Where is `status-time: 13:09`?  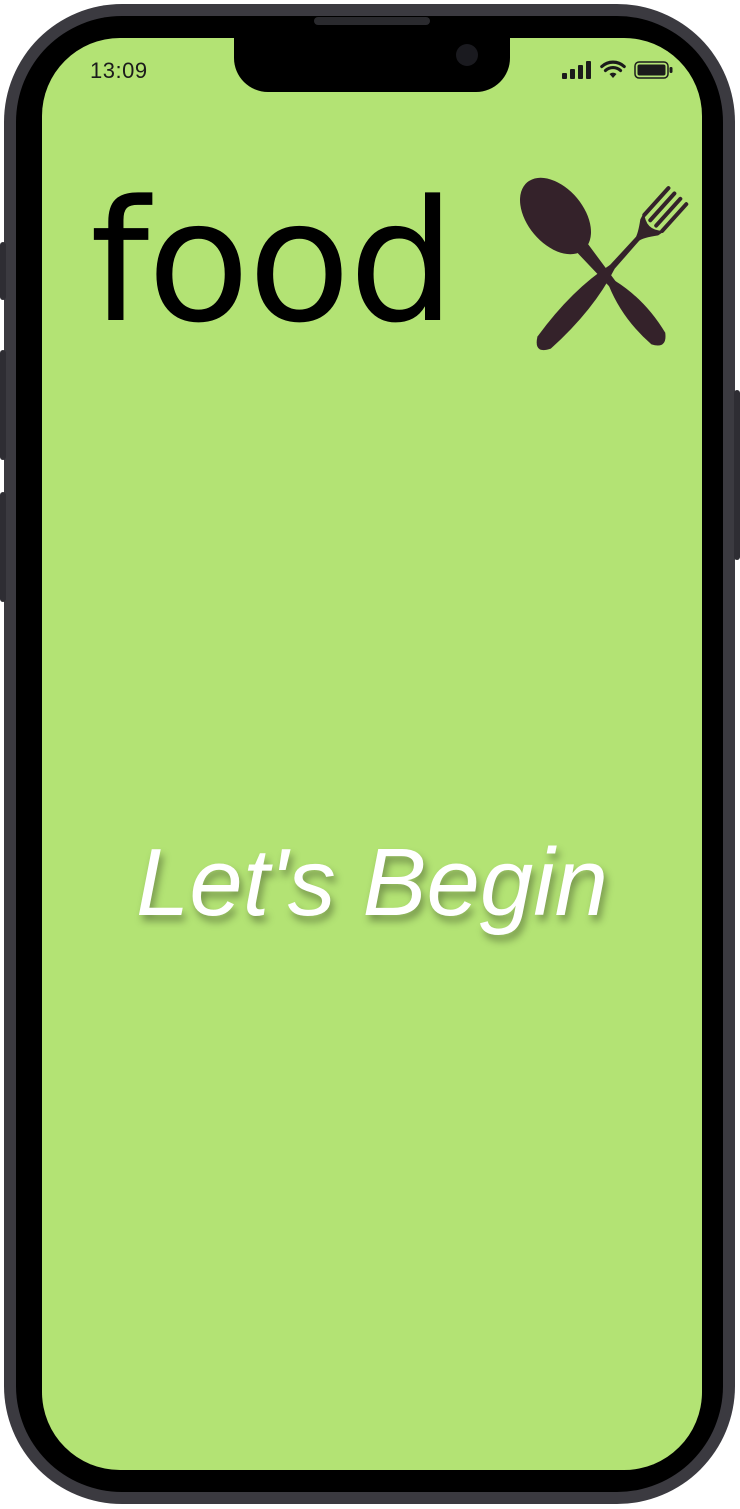 status-time: 13:09 is located at coordinates (119, 70).